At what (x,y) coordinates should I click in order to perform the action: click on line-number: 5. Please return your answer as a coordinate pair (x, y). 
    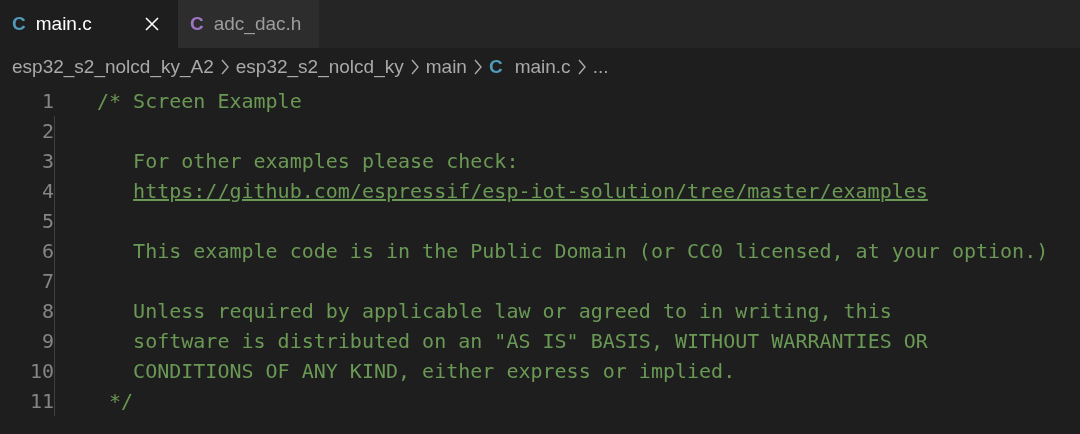
    Looking at the image, I should click on (47, 221).